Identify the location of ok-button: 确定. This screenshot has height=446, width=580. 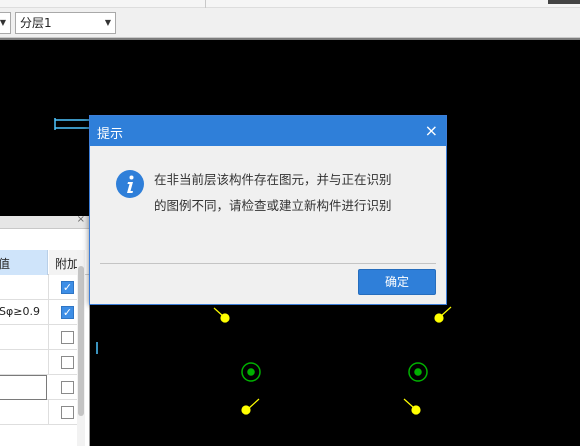
(397, 282).